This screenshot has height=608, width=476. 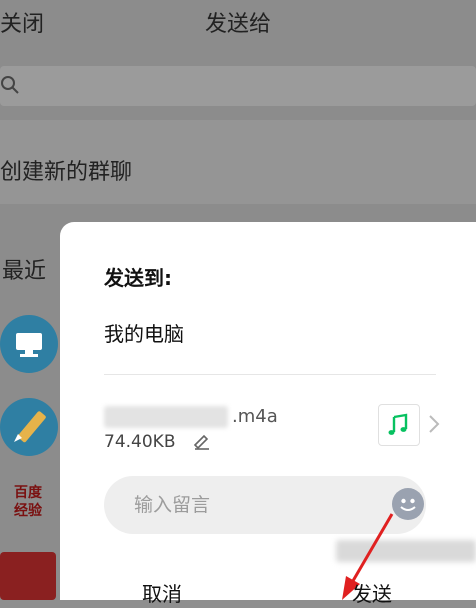 I want to click on page-title: 发送给, so click(x=237, y=24).